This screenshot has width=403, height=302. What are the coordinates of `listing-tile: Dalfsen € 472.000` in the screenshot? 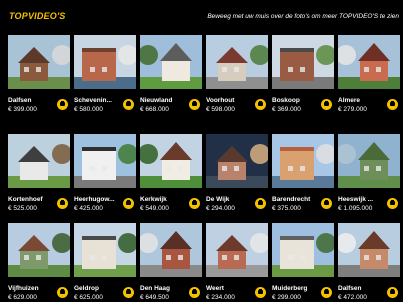 It's located at (369, 262).